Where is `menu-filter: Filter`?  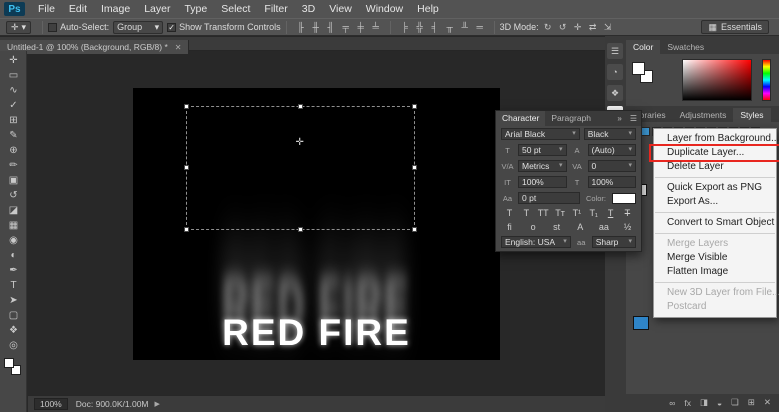 menu-filter: Filter is located at coordinates (275, 9).